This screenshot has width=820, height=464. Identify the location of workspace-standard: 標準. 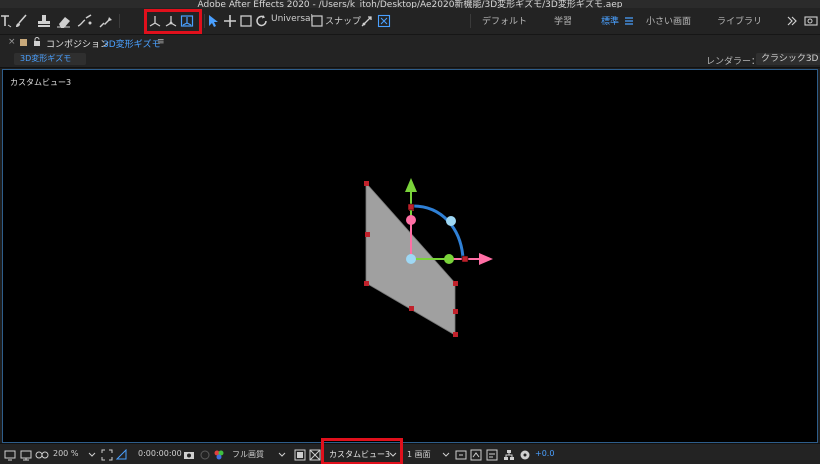
(610, 20).